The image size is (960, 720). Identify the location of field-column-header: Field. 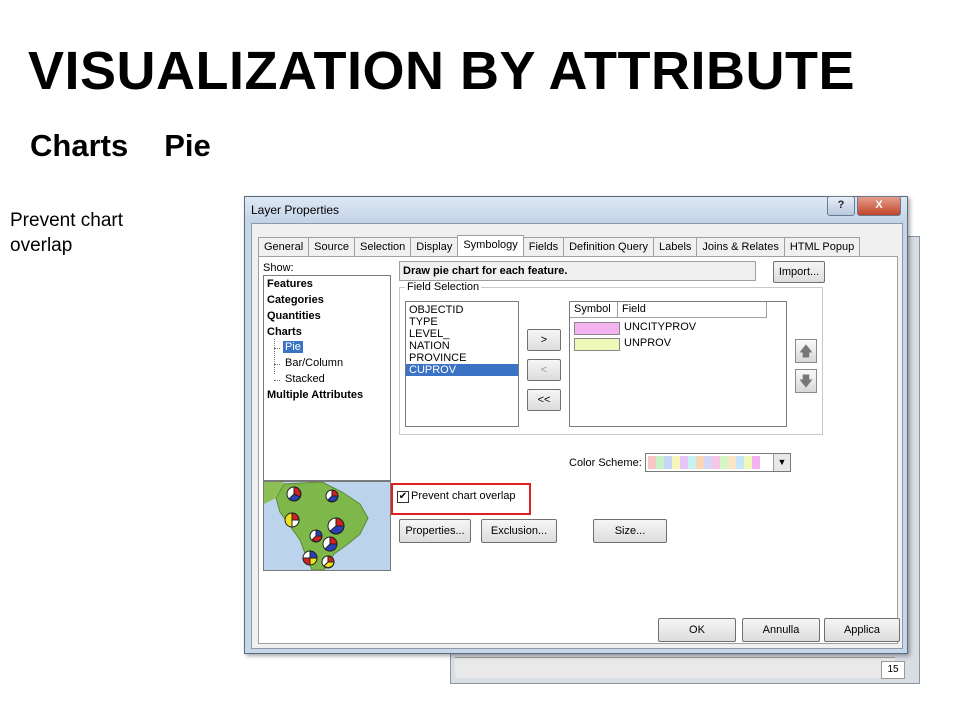
(692, 310).